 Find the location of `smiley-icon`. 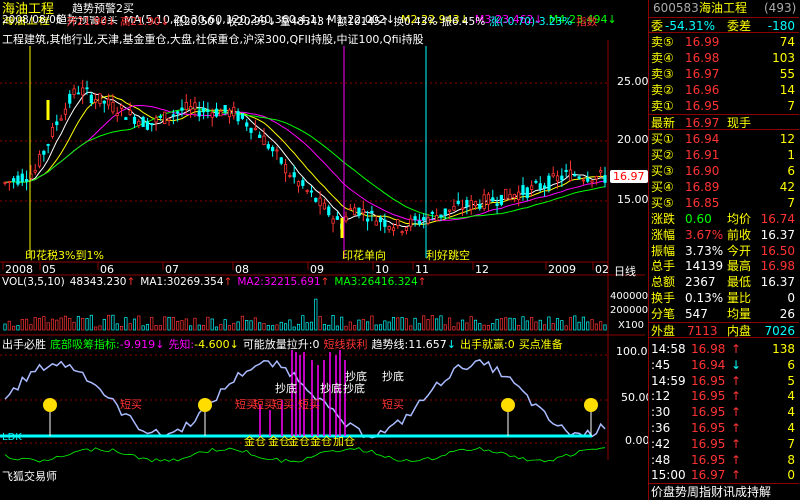

smiley-icon is located at coordinates (50, 405).